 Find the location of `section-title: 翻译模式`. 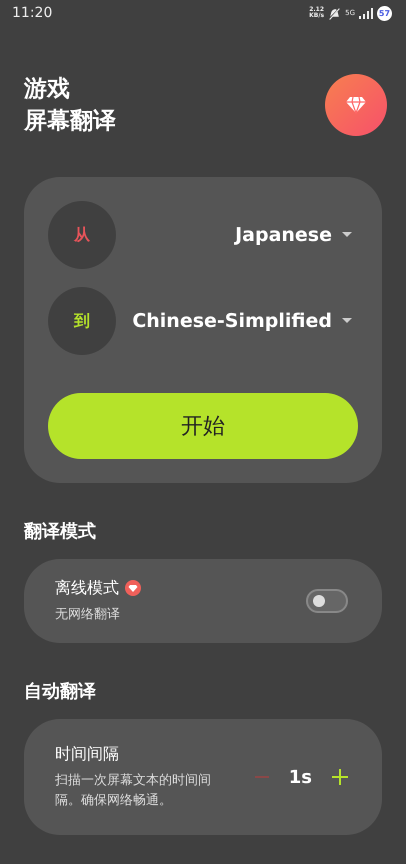

section-title: 翻译模式 is located at coordinates (60, 531).